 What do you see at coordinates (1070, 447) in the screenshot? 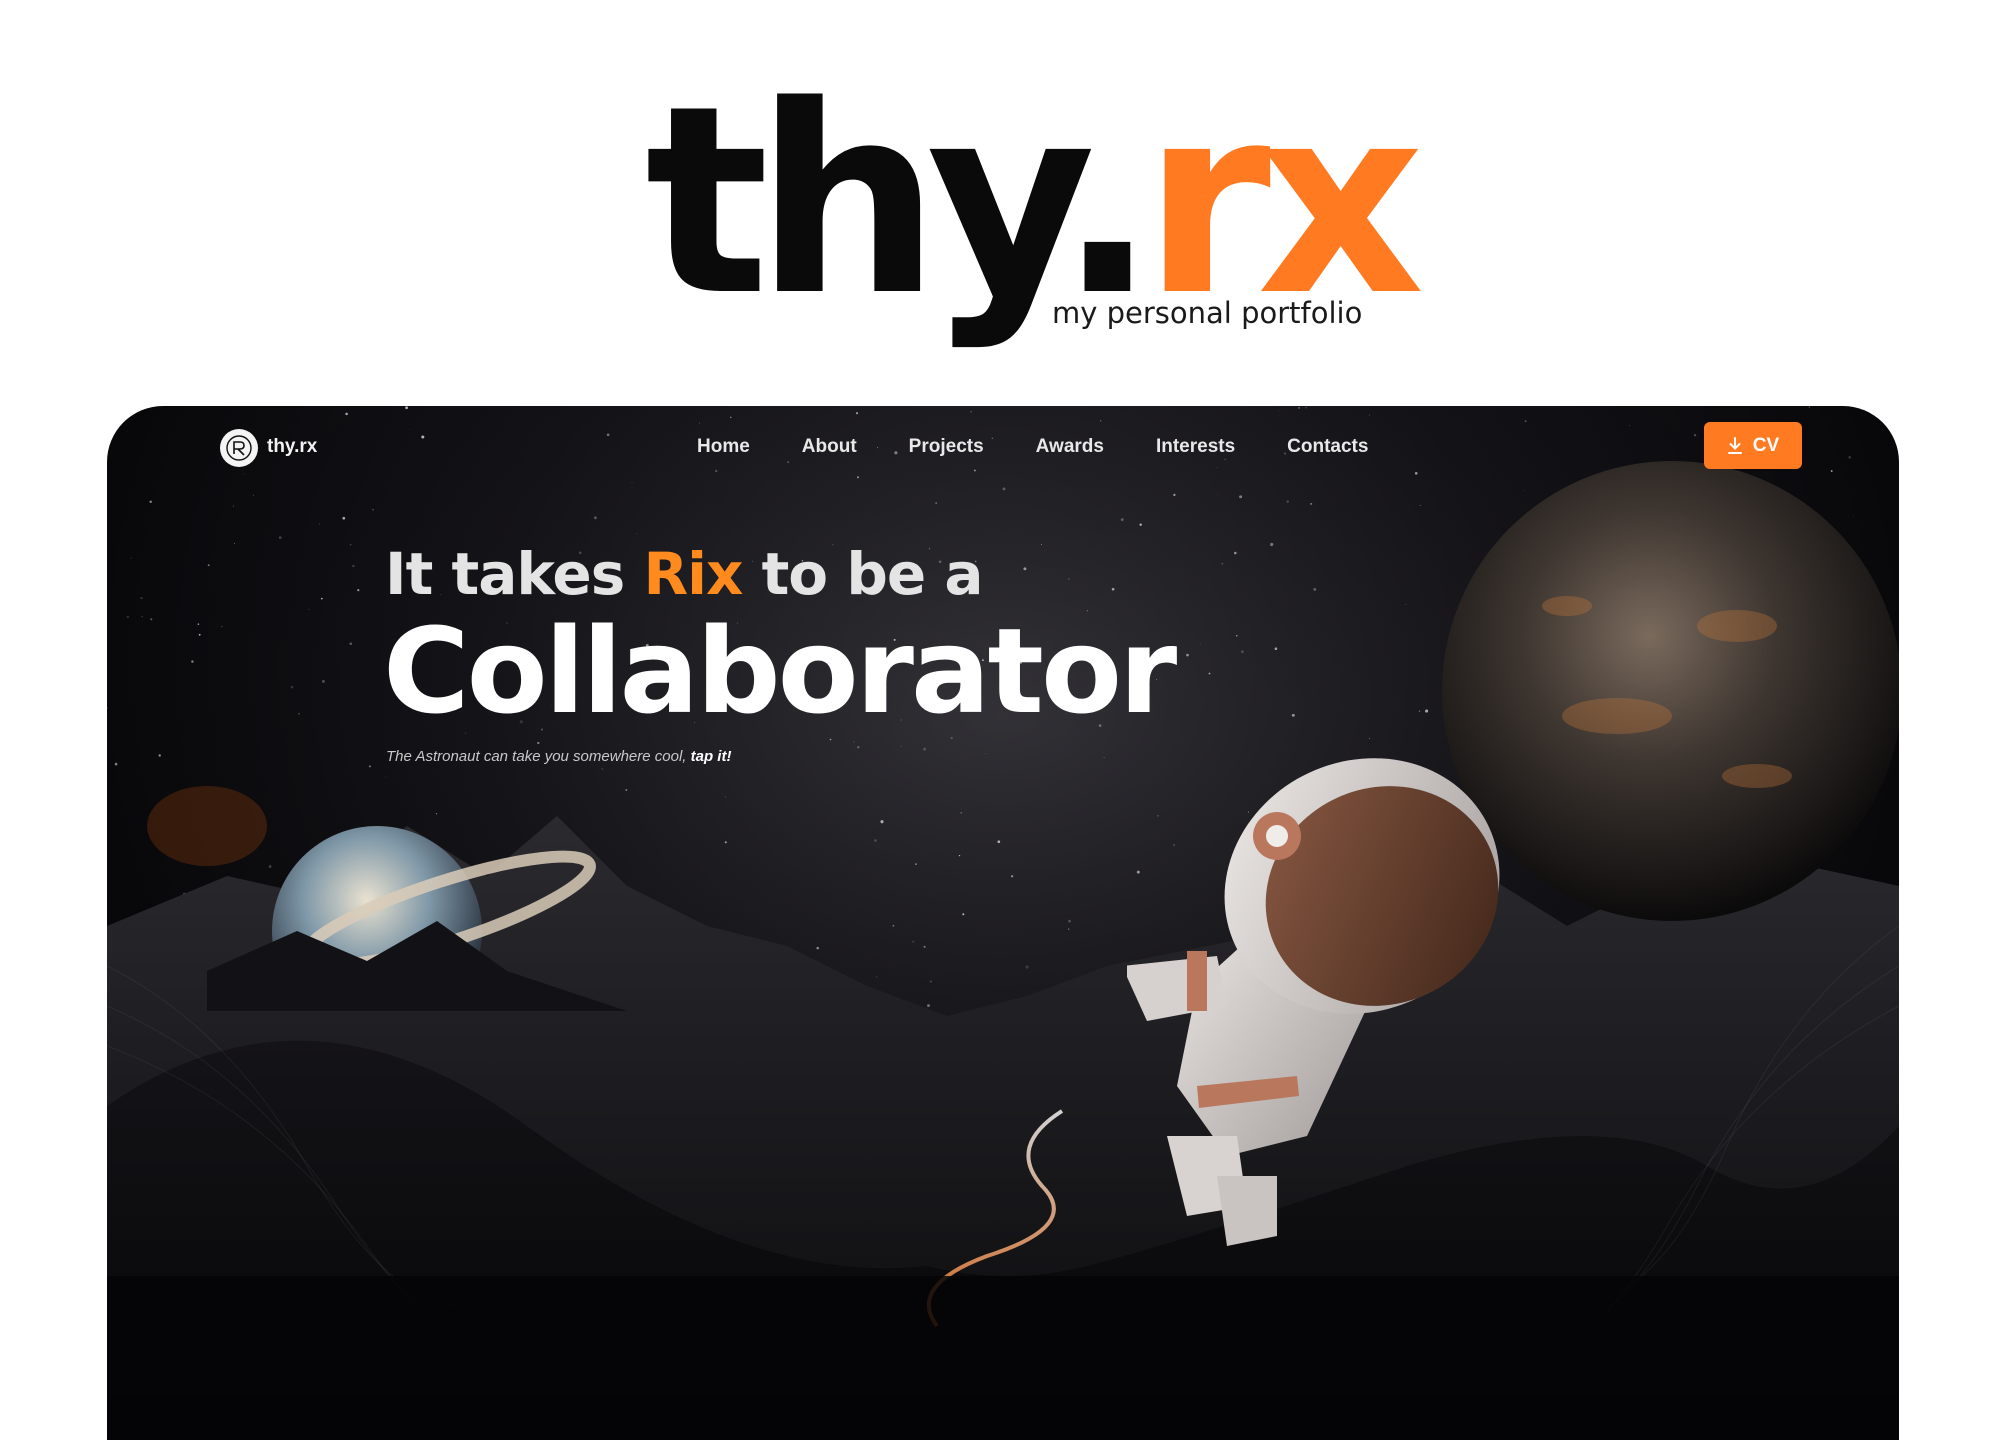
I see `nav-link-awards: Awards` at bounding box center [1070, 447].